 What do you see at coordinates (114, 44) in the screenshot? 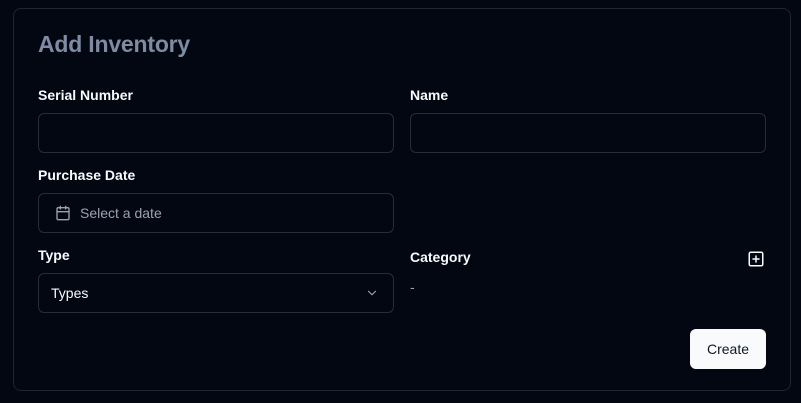
I see `form-title: Add Inventory` at bounding box center [114, 44].